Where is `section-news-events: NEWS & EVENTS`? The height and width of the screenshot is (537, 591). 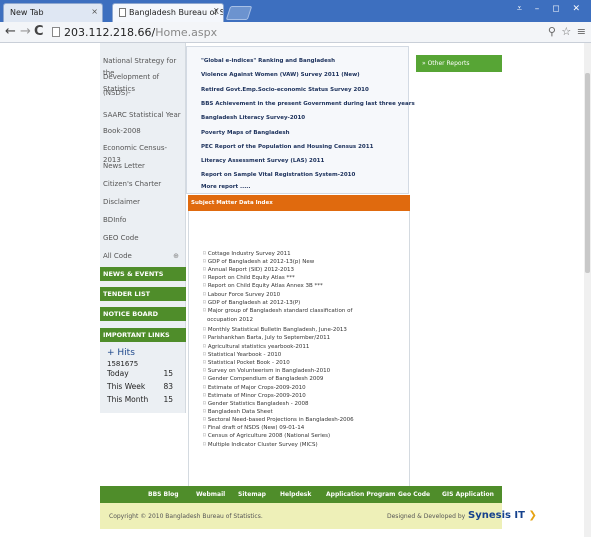
section-news-events: NEWS & EVENTS is located at coordinates (143, 274).